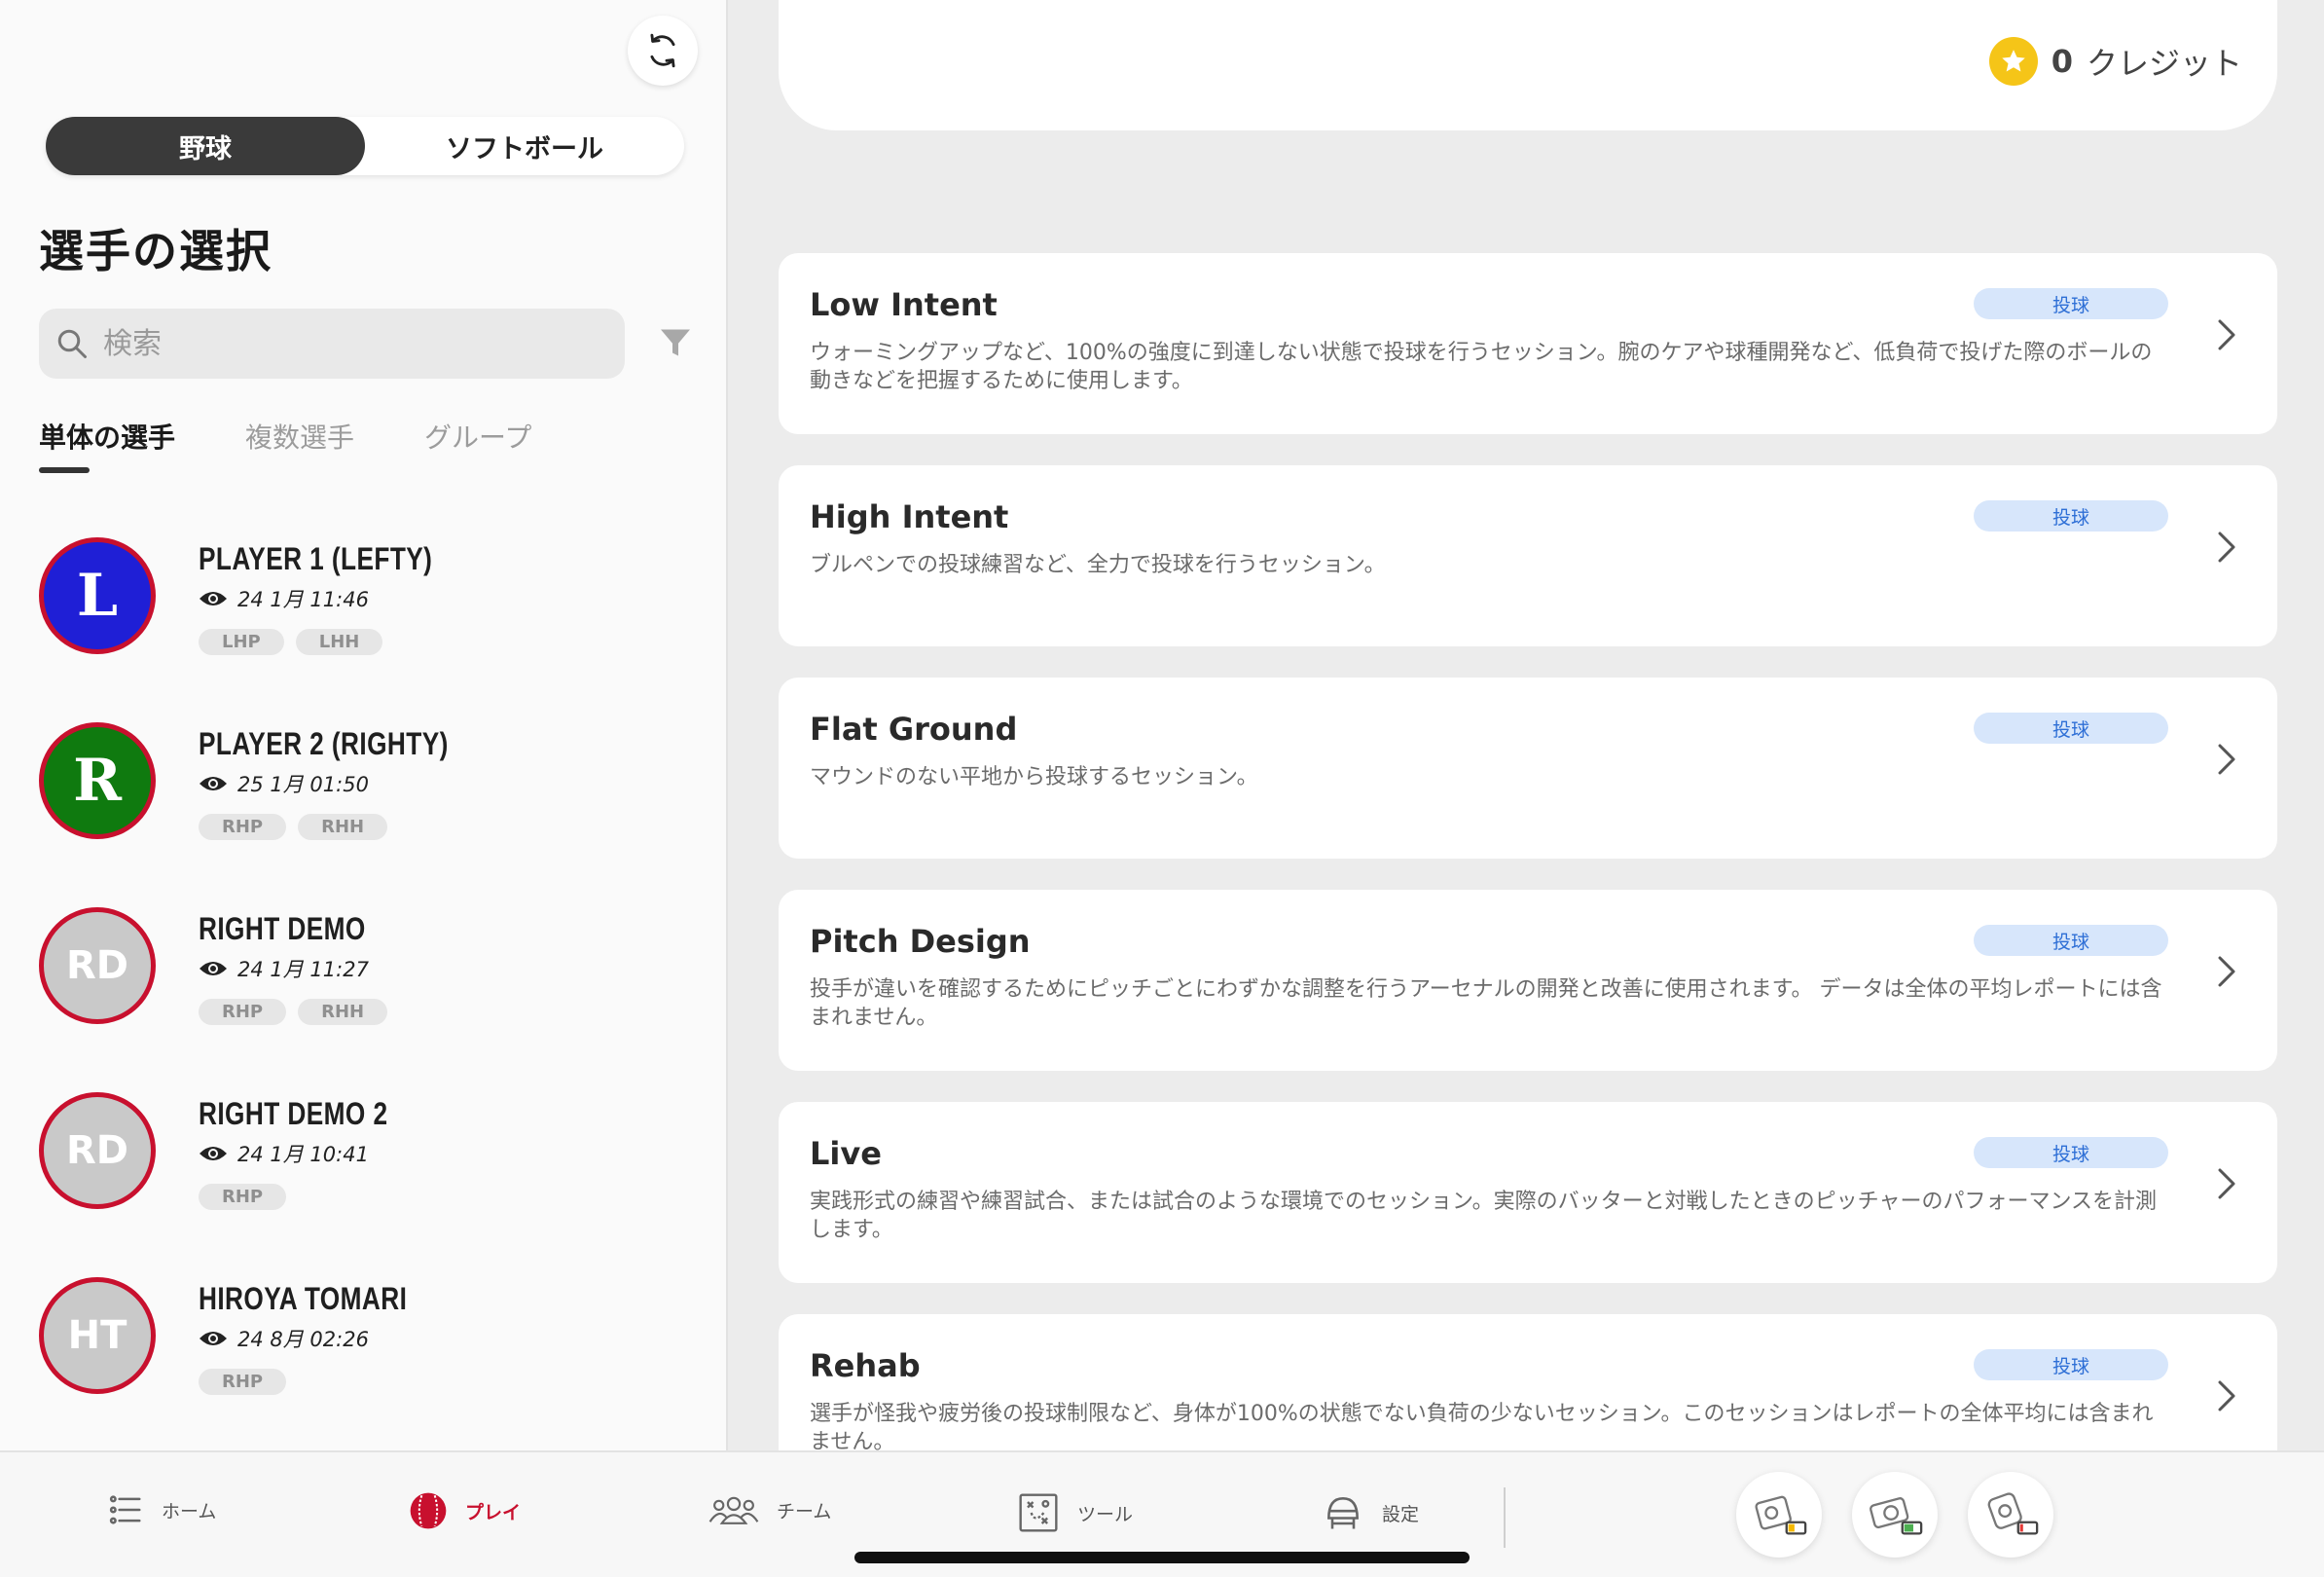 The image size is (2324, 1577). Describe the element at coordinates (914, 729) in the screenshot. I see `session-title: Flat Ground` at that location.